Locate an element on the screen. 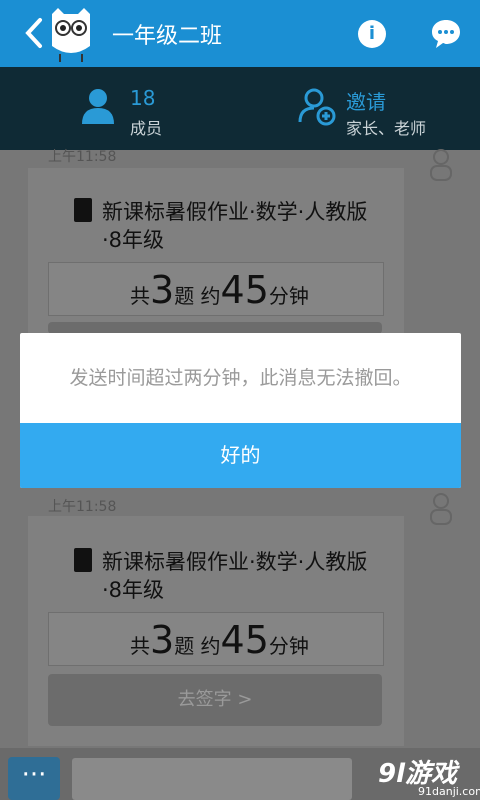 The image size is (480, 800). info-icon: i is located at coordinates (372, 34).